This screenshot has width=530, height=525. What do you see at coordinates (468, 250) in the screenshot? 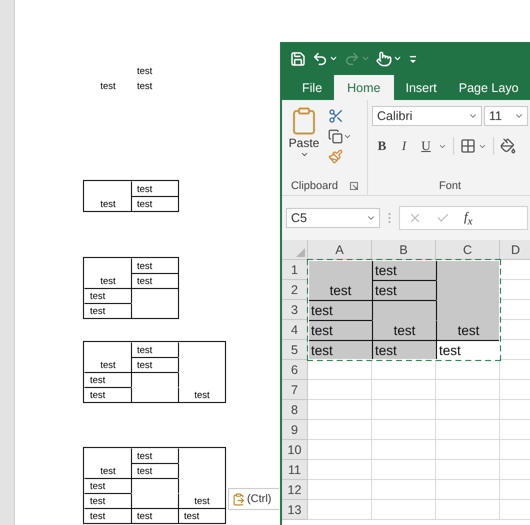
I see `column-header: C` at bounding box center [468, 250].